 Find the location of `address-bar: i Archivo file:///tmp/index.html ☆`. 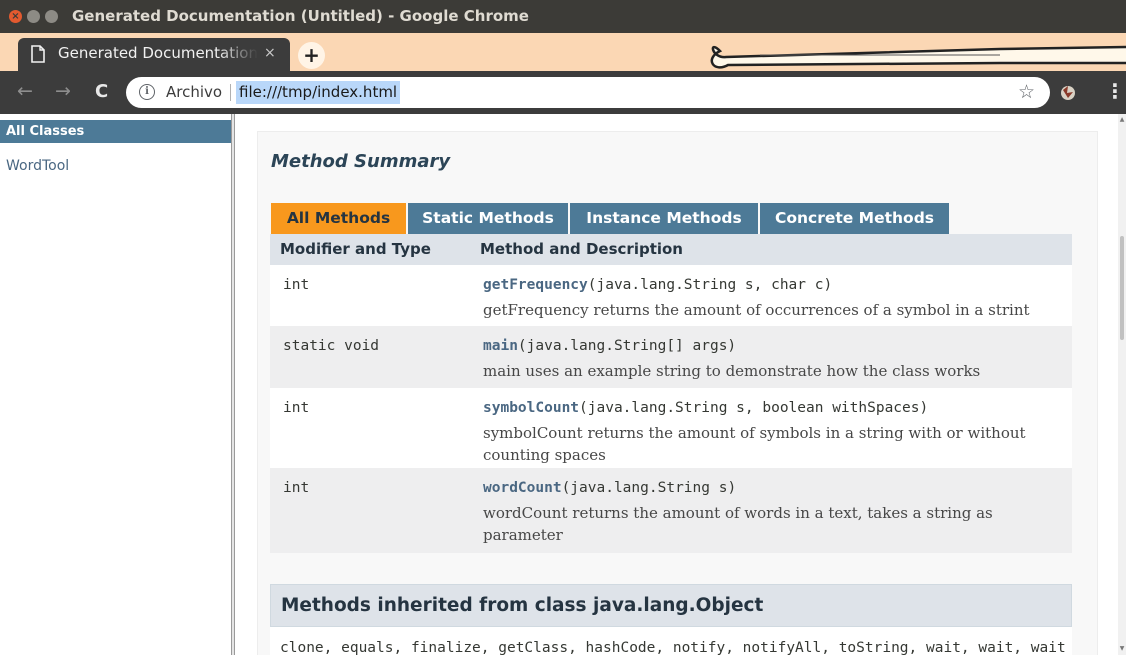

address-bar: i Archivo file:///tmp/index.html ☆ is located at coordinates (588, 92).